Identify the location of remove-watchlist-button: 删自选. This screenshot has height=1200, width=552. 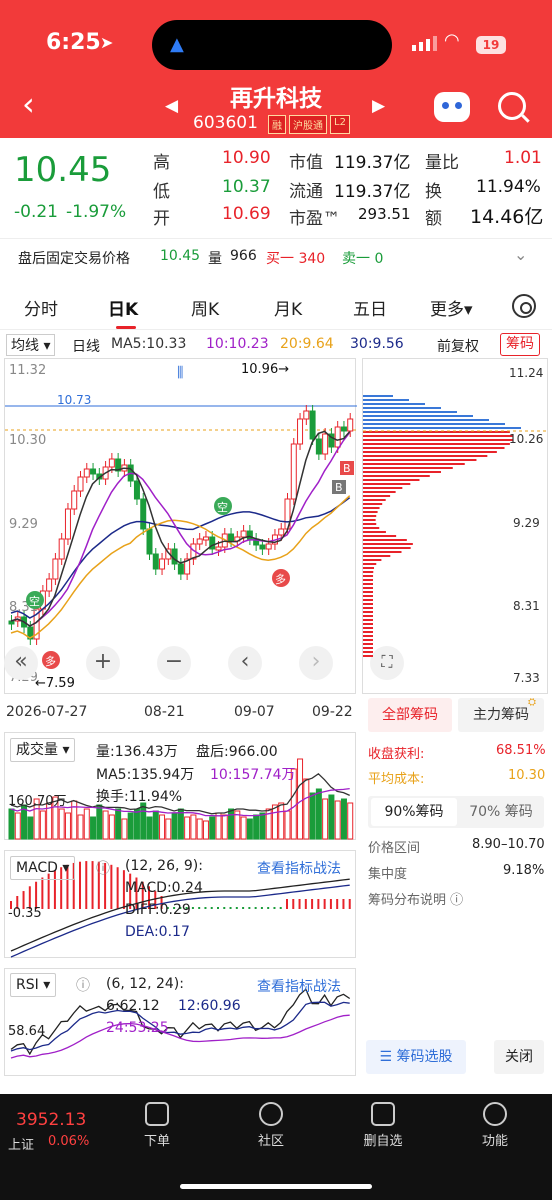
(383, 1125).